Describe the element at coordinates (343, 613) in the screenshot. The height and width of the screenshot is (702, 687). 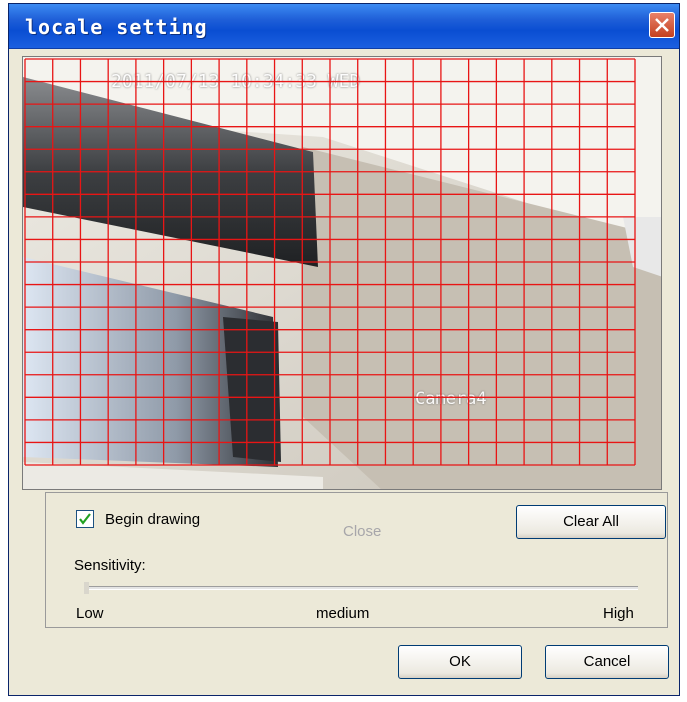
I see `sensitivity-medium-label: medium` at that location.